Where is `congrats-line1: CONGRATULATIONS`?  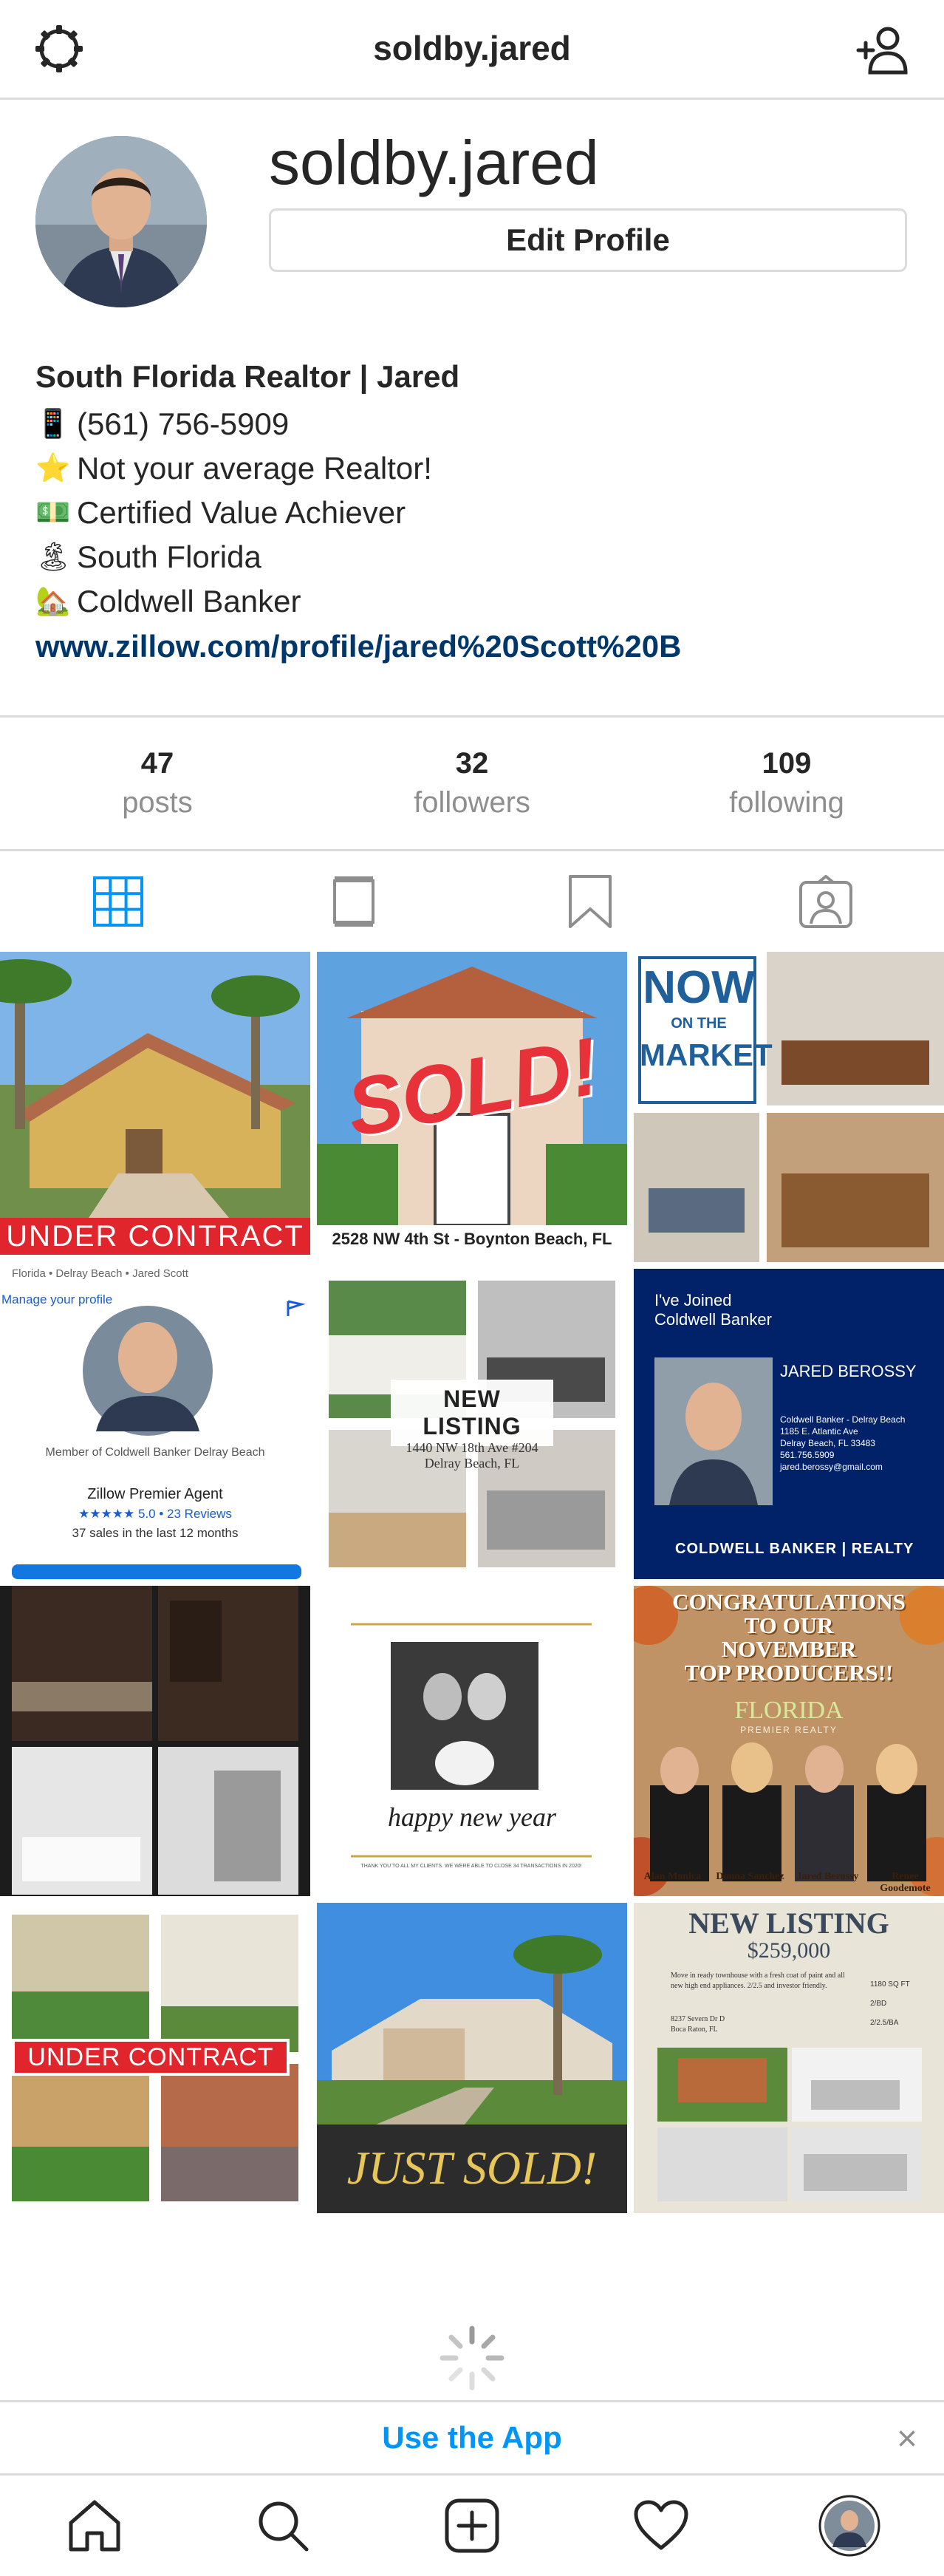
congrats-line1: CONGRATULATIONS is located at coordinates (789, 1602).